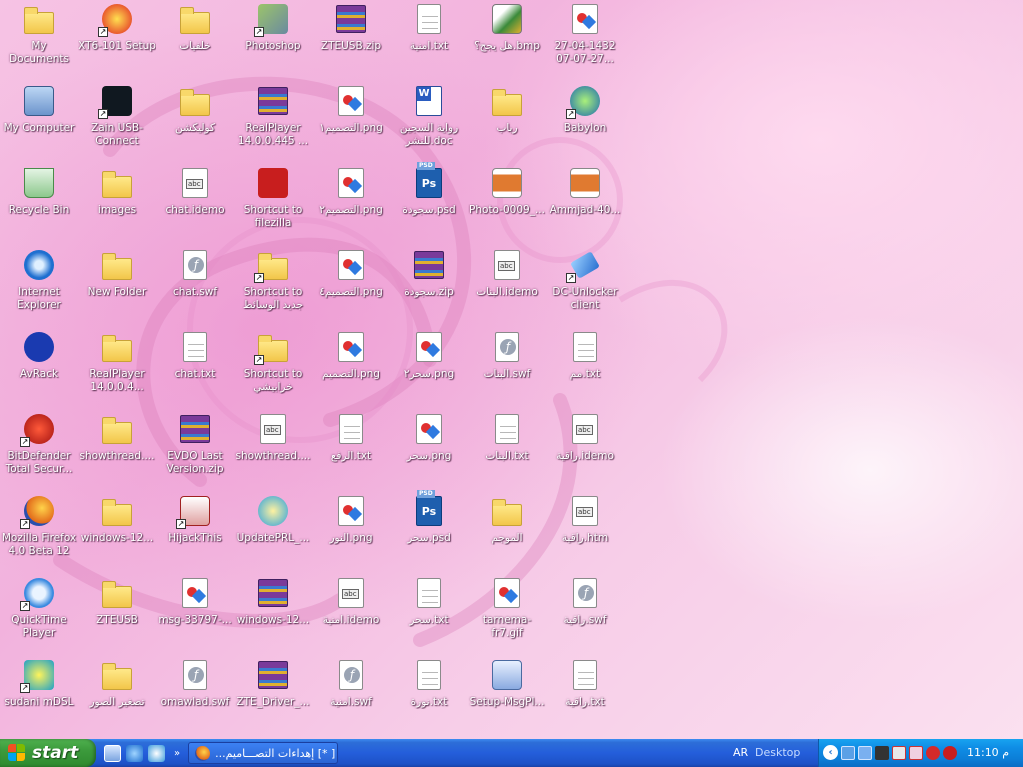 The image size is (1023, 767). What do you see at coordinates (177, 753) in the screenshot?
I see `quick-launch-chevron-icon: »` at bounding box center [177, 753].